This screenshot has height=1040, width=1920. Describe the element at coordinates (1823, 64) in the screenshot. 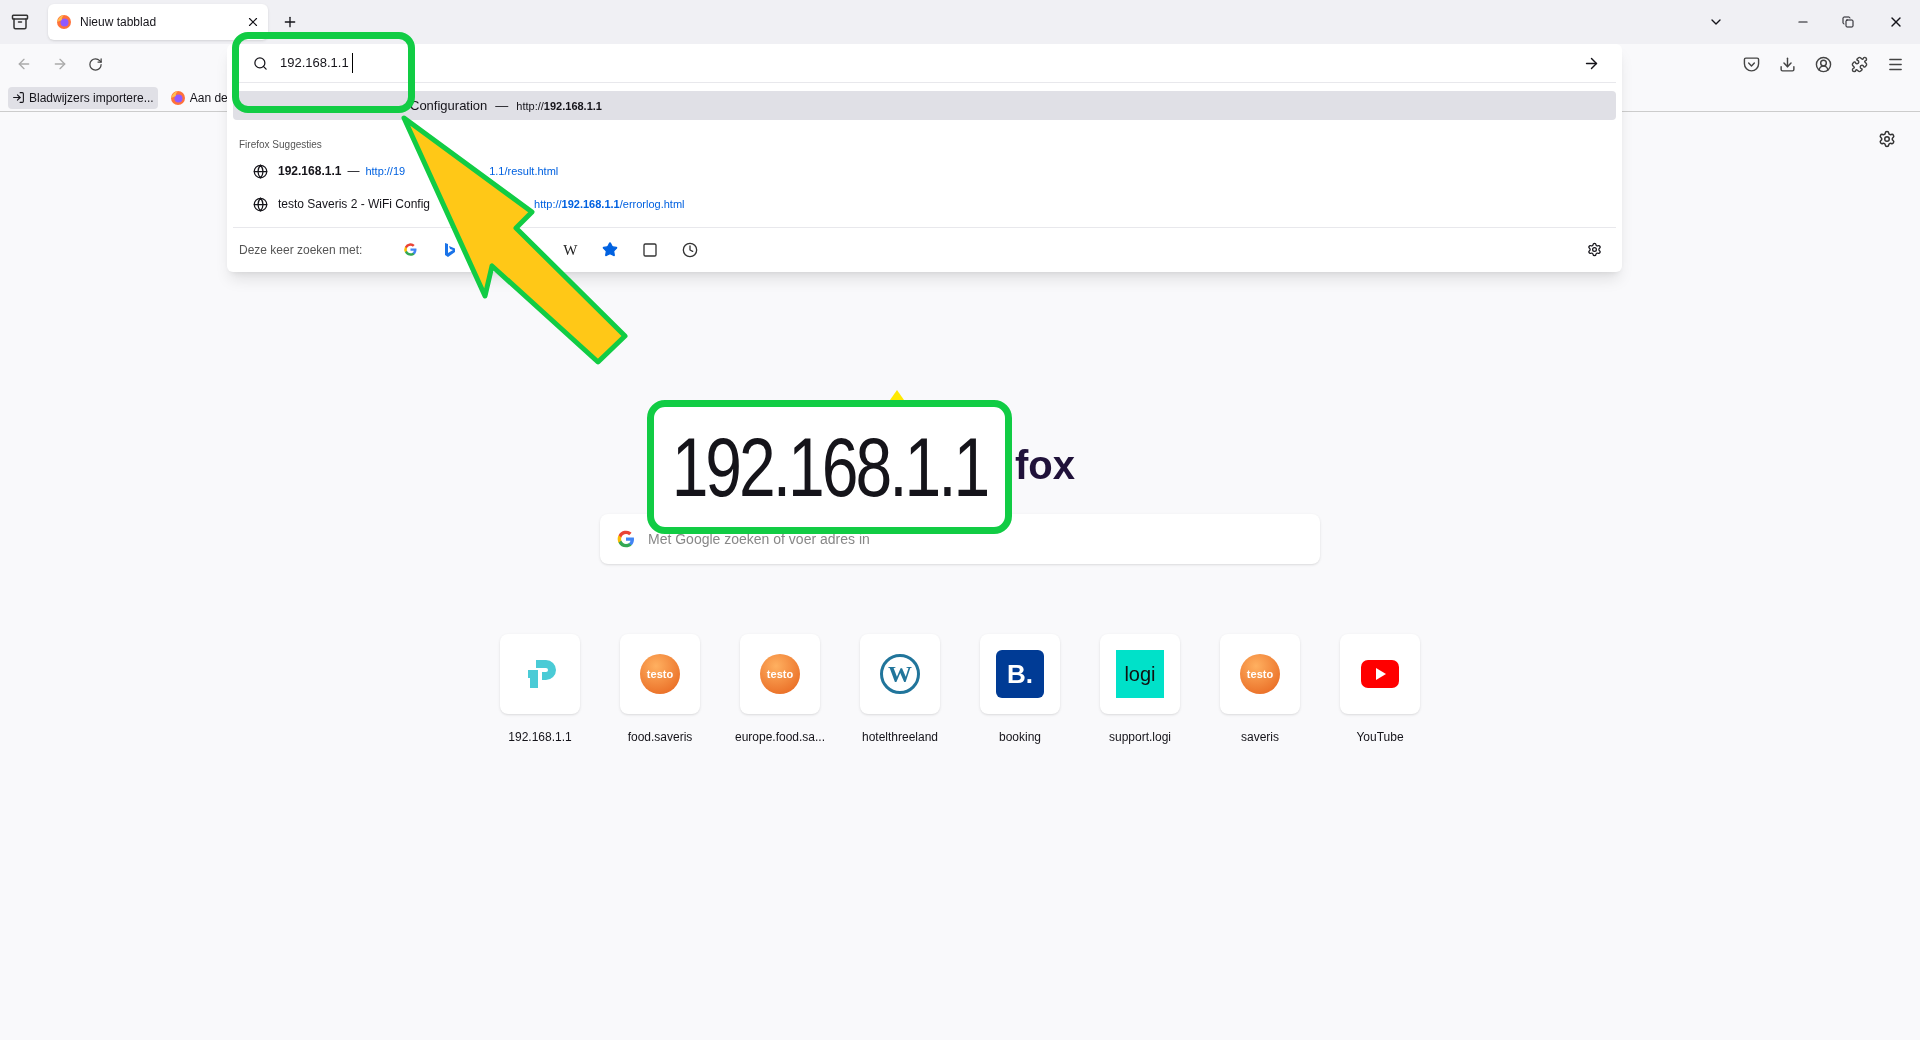

I see `account-icon` at that location.